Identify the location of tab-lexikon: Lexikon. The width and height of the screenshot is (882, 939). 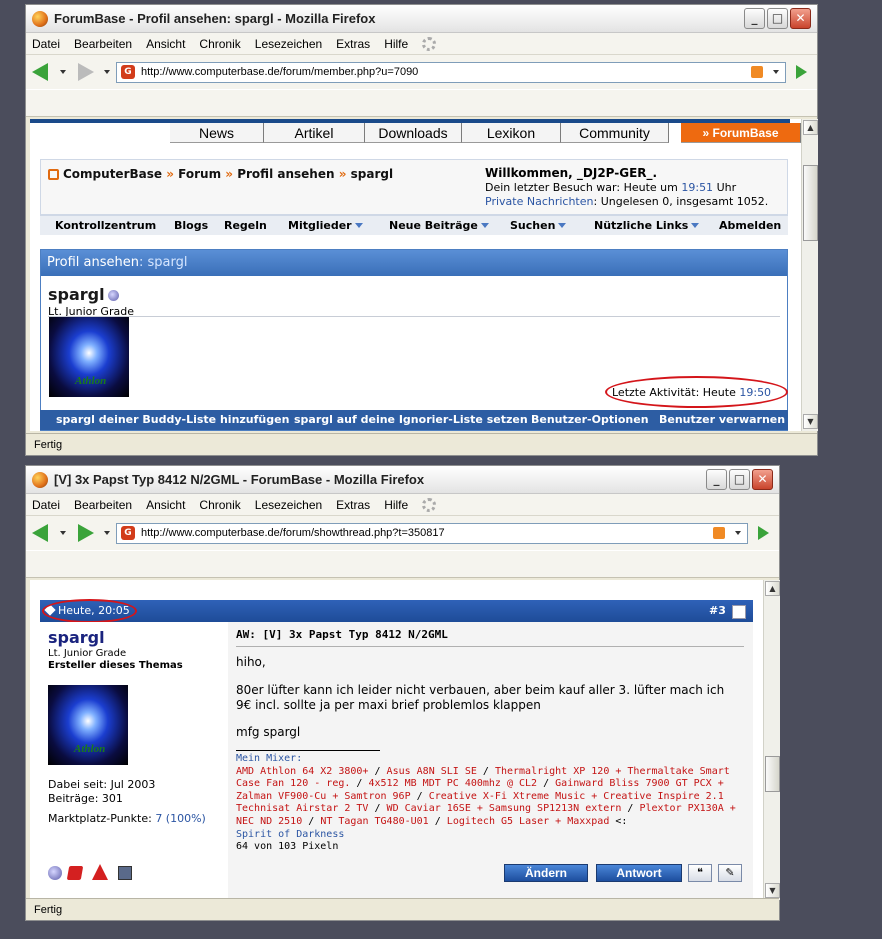
(511, 133).